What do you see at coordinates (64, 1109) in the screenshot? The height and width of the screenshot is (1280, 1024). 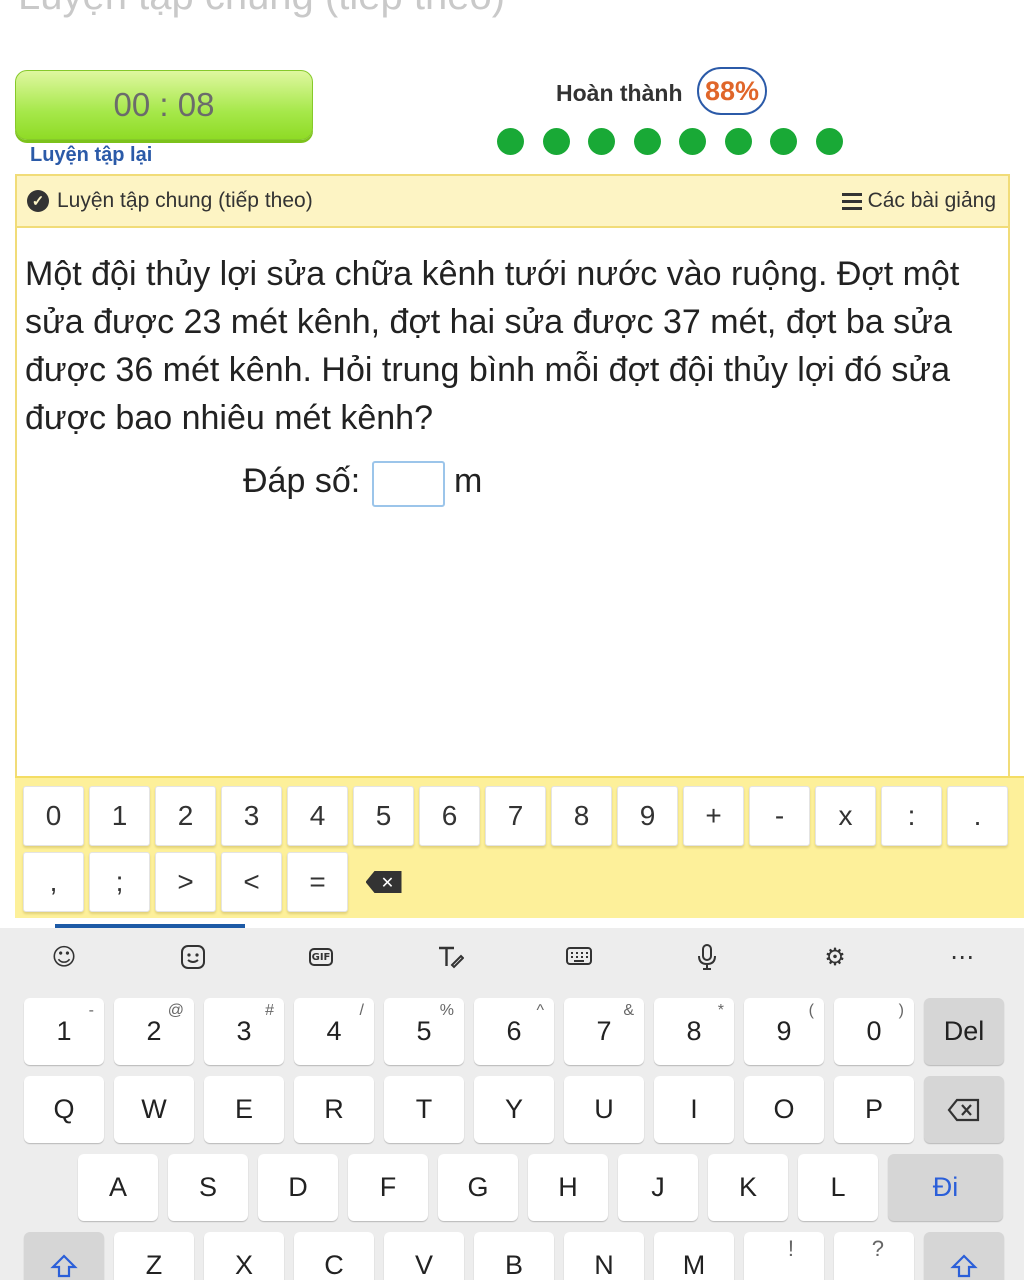 I see `keyboard-key: Q` at bounding box center [64, 1109].